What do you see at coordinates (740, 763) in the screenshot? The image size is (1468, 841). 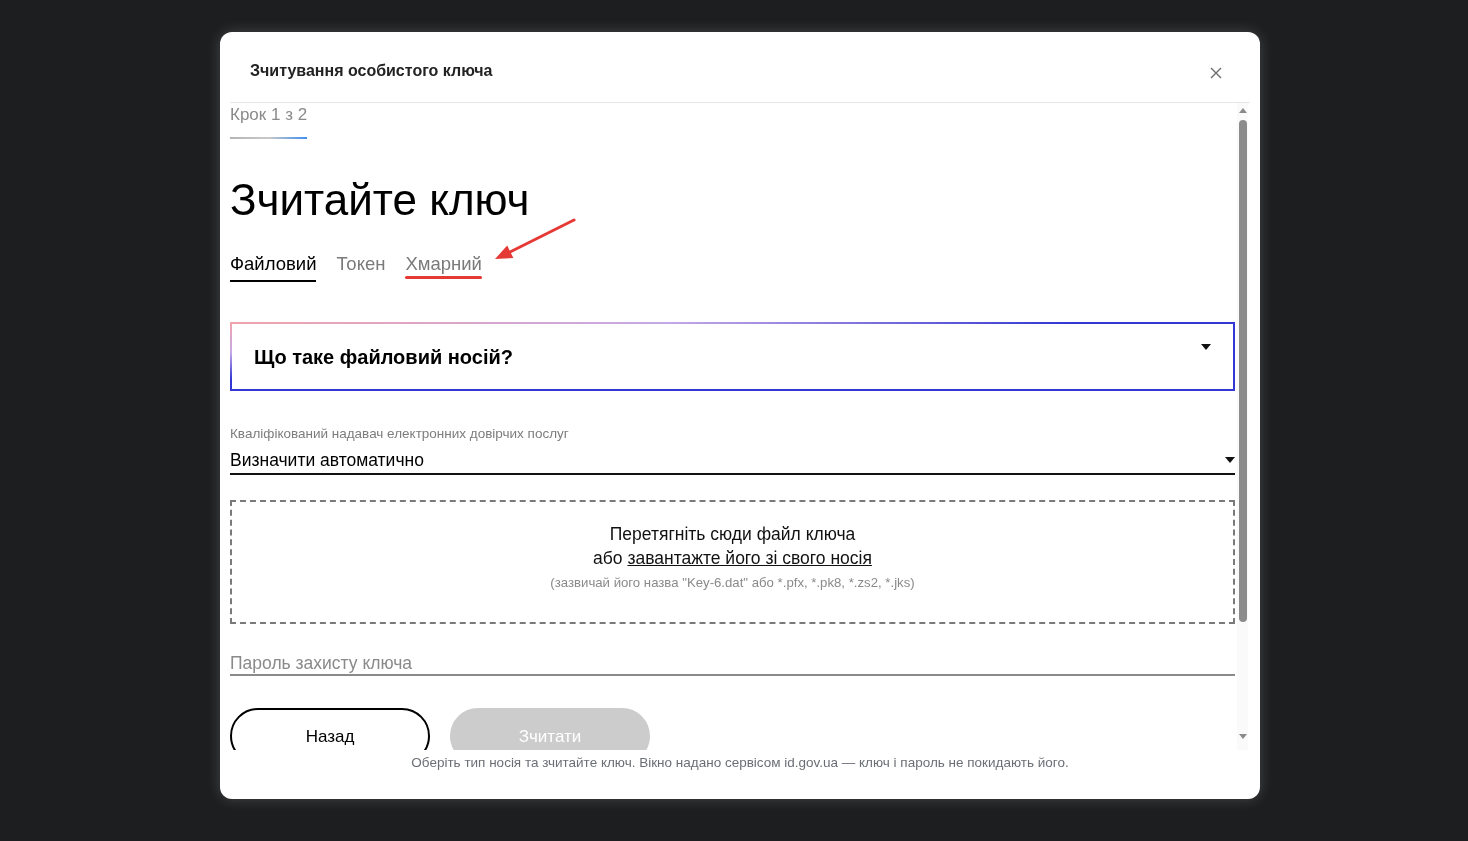 I see `footer-note: Оберіть тип носія та зчитайте ключ. Вікно надано сервісом id.gov.ua — ключ і пароль не покидають його.` at bounding box center [740, 763].